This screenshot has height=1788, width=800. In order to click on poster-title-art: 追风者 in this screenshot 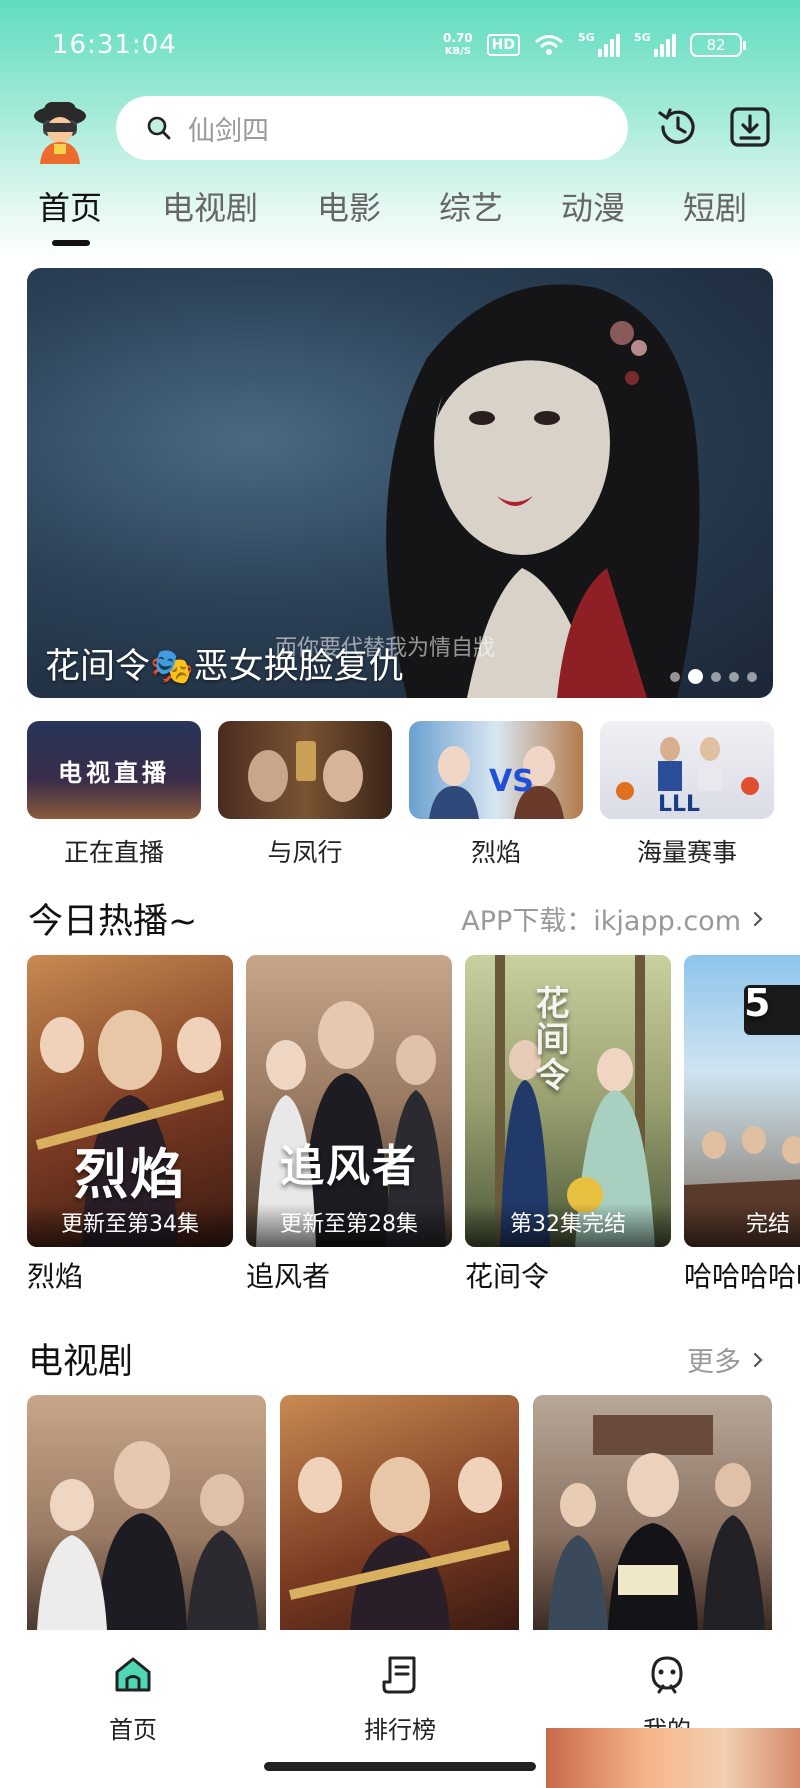, I will do `click(349, 1166)`.